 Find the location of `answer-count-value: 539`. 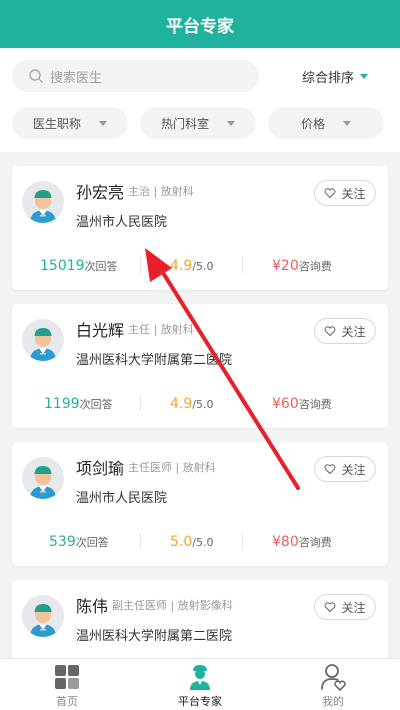

answer-count-value: 539 is located at coordinates (62, 542).